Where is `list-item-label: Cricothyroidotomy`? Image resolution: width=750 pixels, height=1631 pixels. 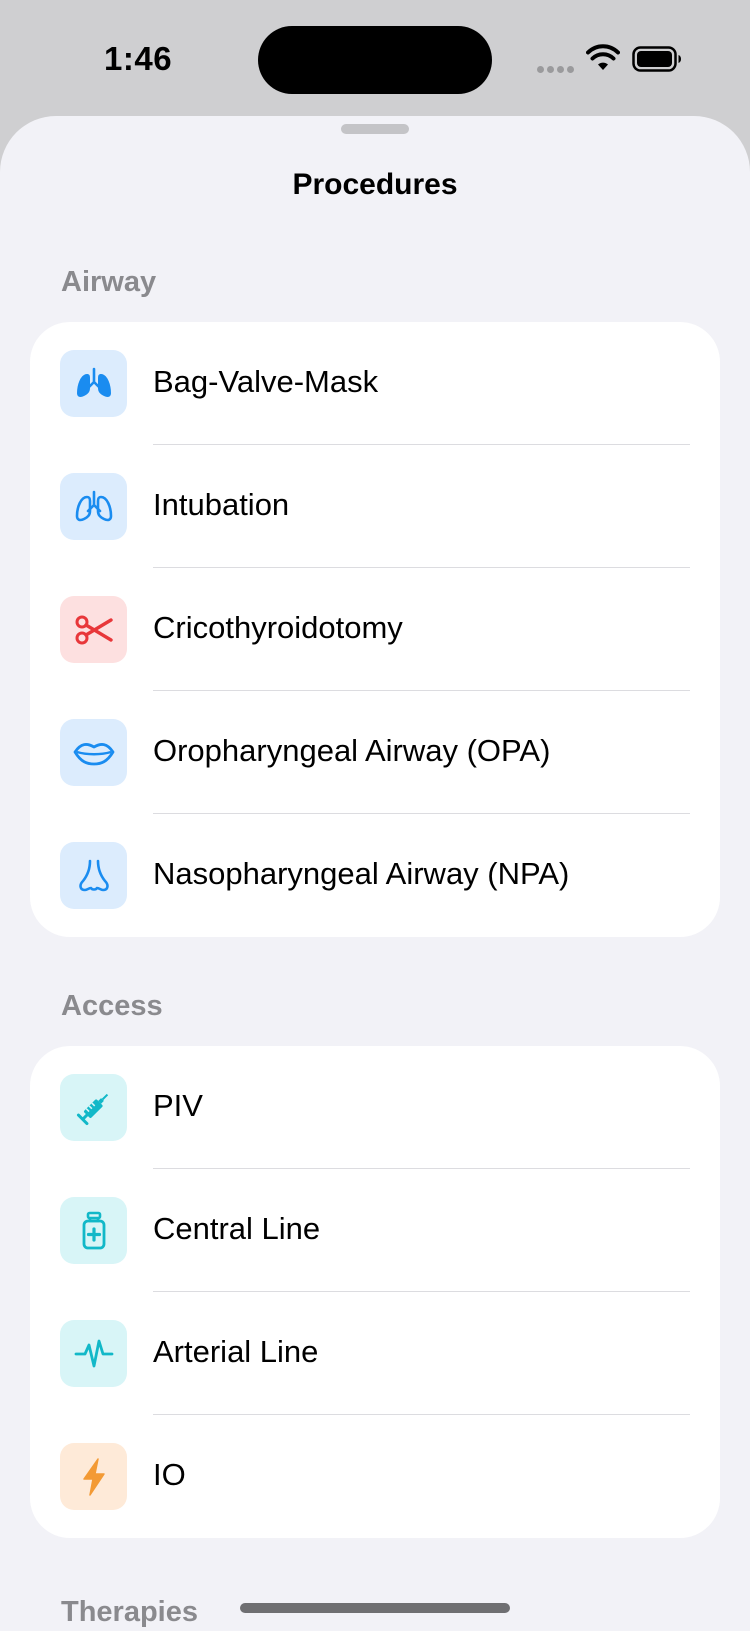
list-item-label: Cricothyroidotomy is located at coordinates (278, 627).